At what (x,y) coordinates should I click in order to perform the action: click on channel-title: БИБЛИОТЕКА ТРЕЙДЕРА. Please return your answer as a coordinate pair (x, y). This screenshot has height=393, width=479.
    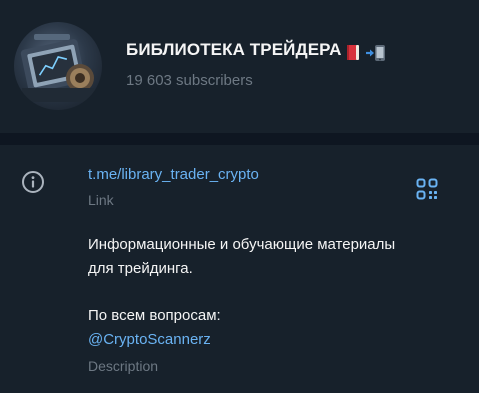
    Looking at the image, I should click on (256, 51).